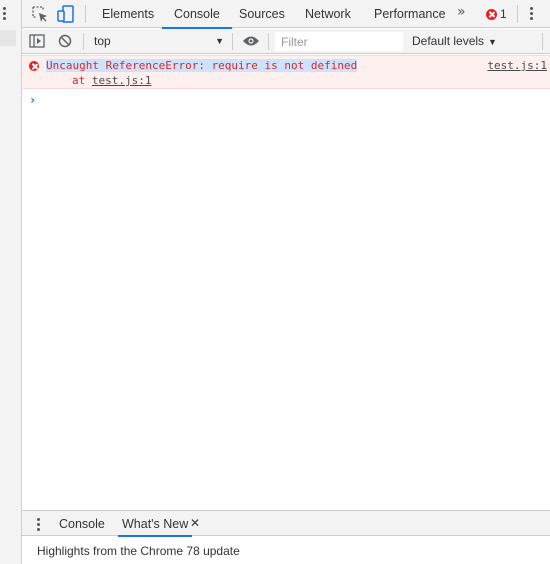  What do you see at coordinates (39, 525) in the screenshot?
I see `drawer-more-icon` at bounding box center [39, 525].